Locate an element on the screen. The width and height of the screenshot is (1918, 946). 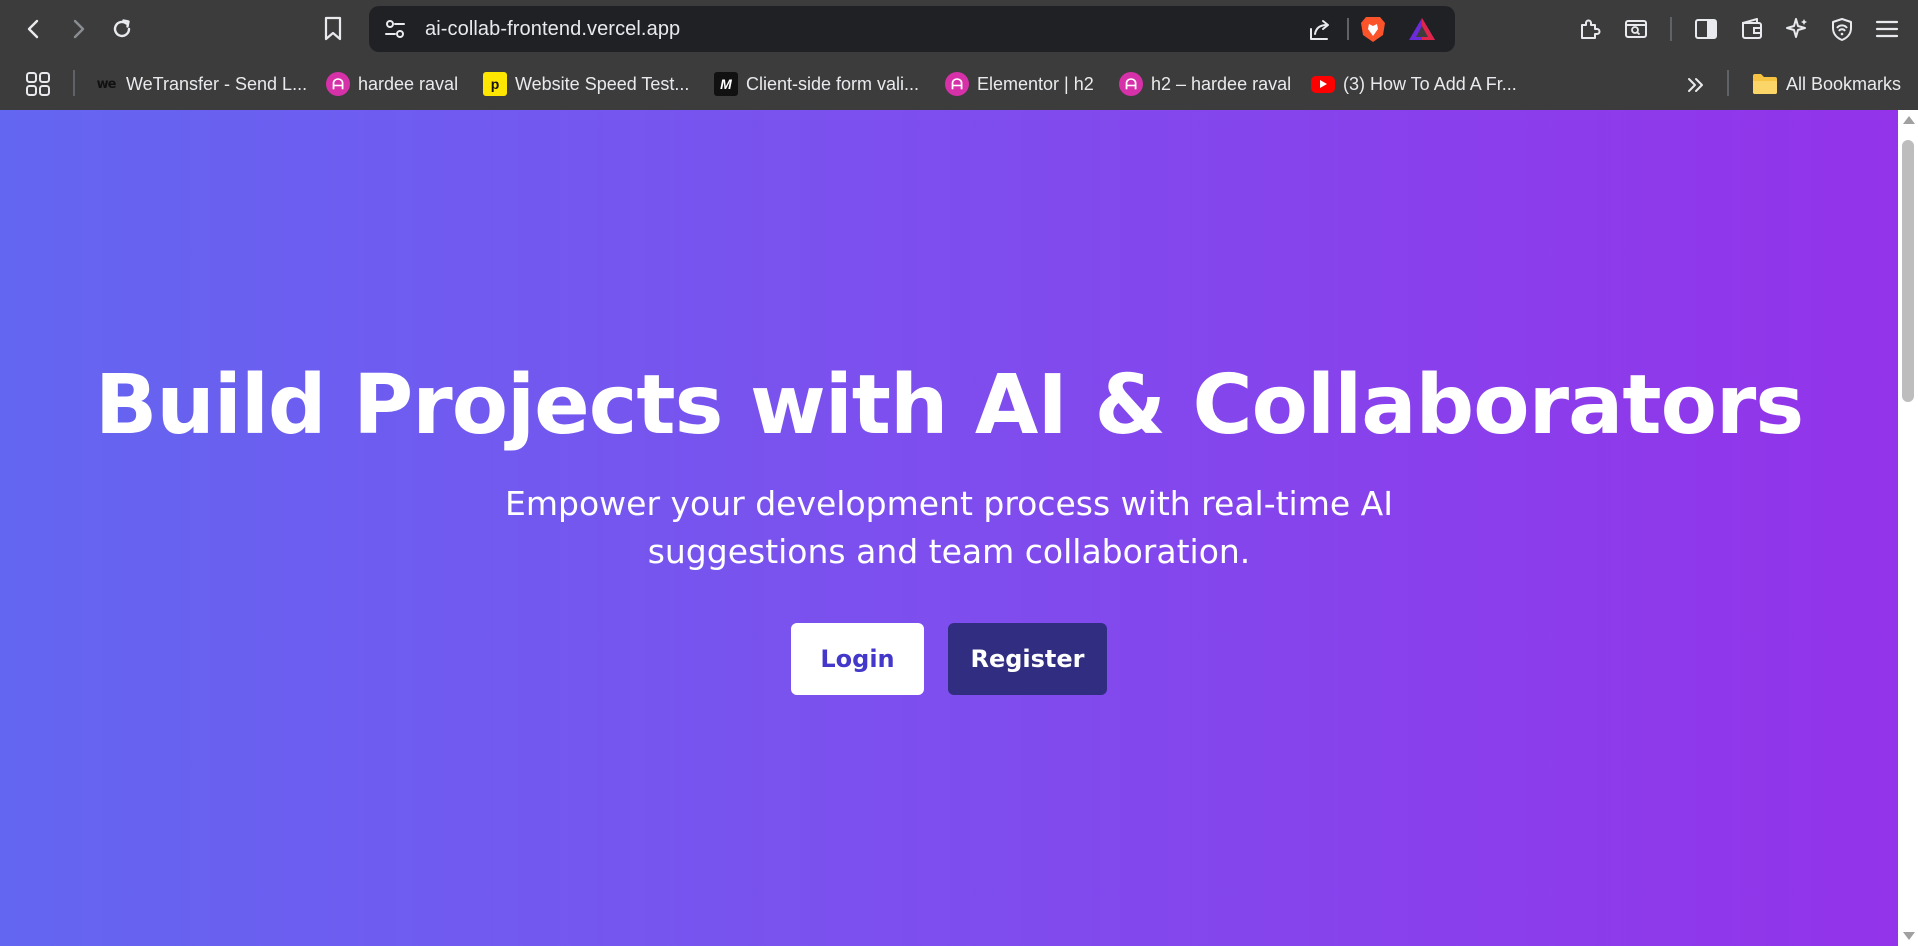
bookmark-h2-hardee-raval: ᗩ h2 – hardee raval is located at coordinates (1205, 84).